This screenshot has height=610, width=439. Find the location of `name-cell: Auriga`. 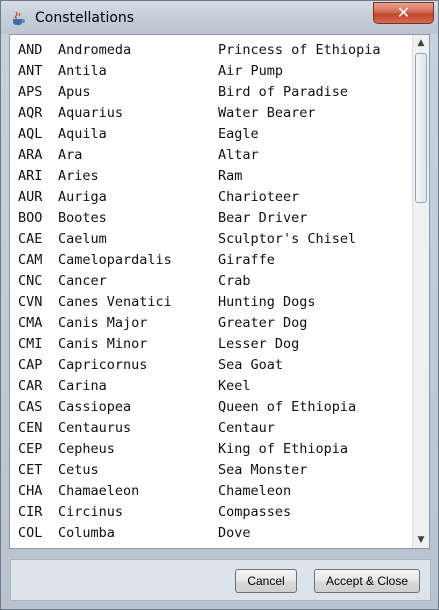

name-cell: Auriga is located at coordinates (82, 197).